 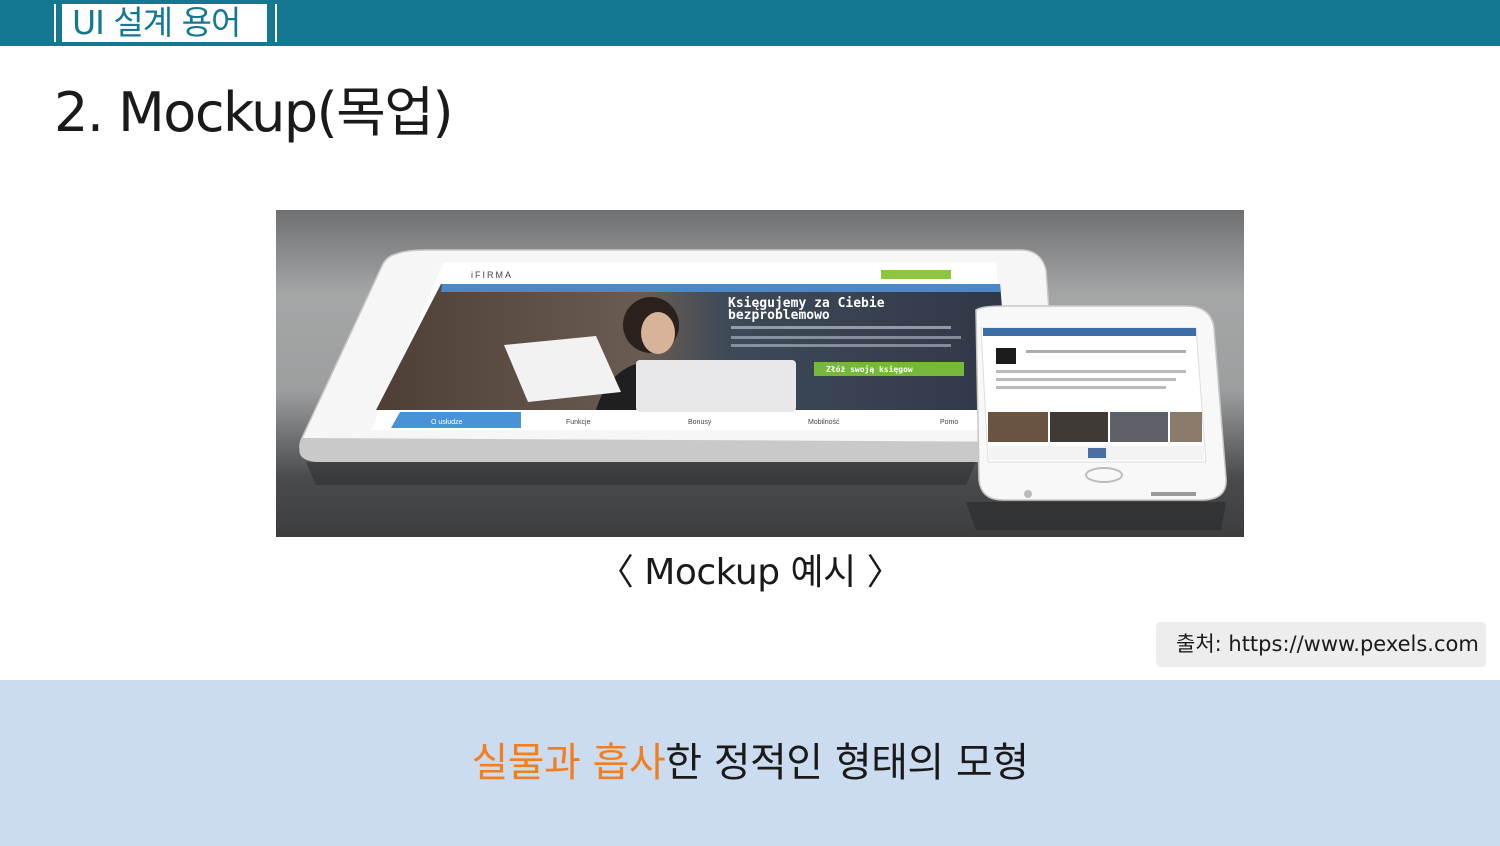 What do you see at coordinates (721, 288) in the screenshot?
I see `tablet-nav-strip` at bounding box center [721, 288].